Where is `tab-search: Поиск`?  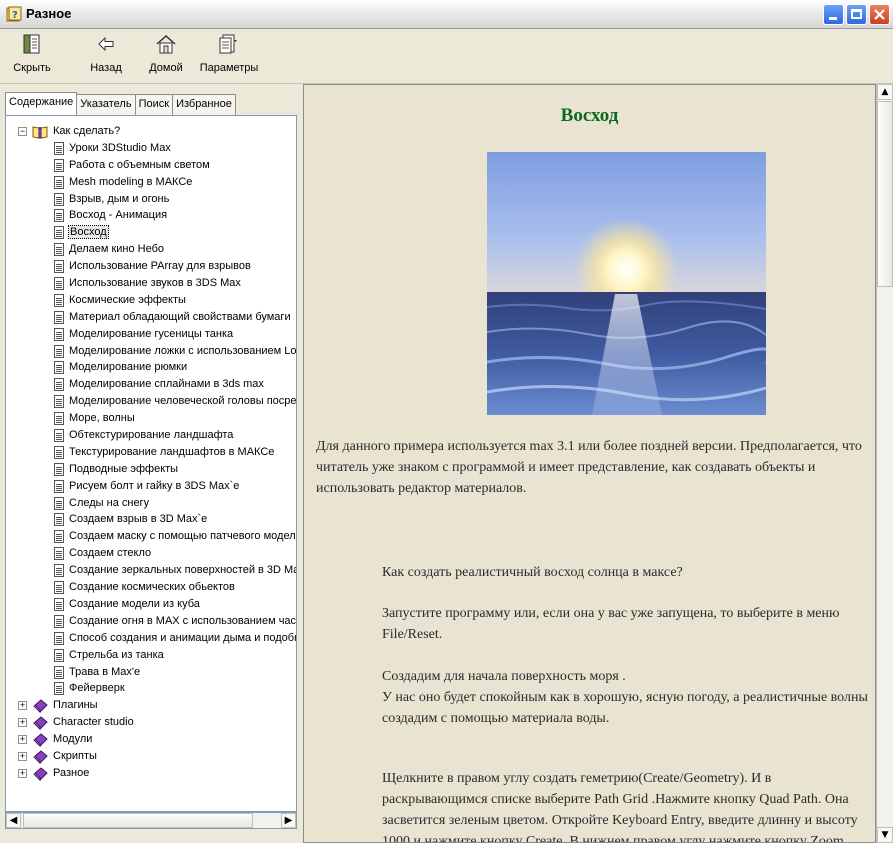 tab-search: Поиск is located at coordinates (154, 104).